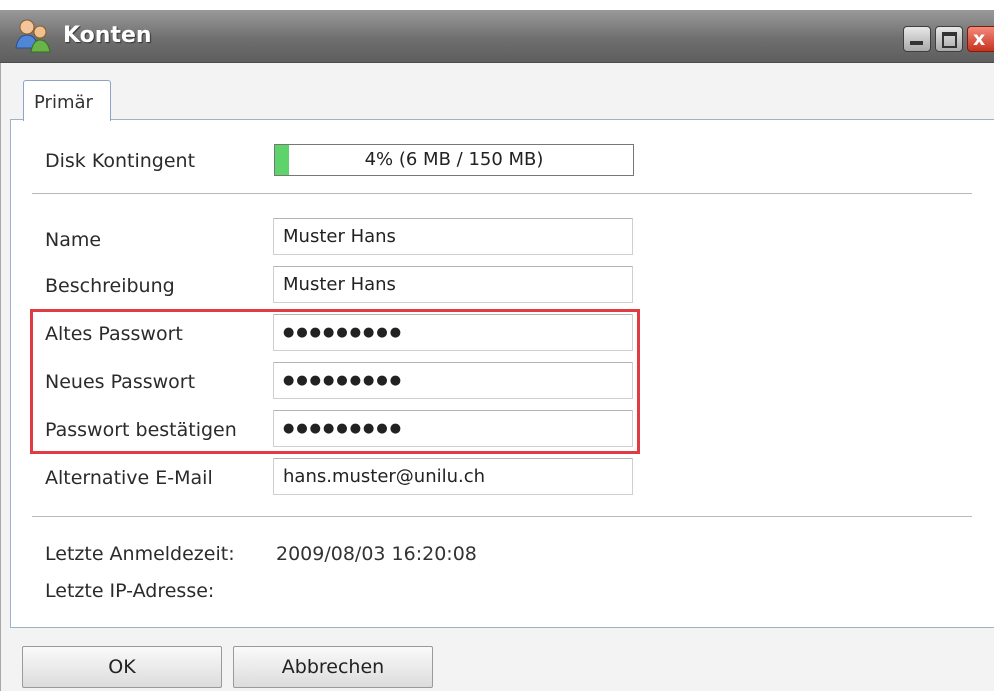 Image resolution: width=994 pixels, height=691 pixels. I want to click on close-button: x, so click(980, 39).